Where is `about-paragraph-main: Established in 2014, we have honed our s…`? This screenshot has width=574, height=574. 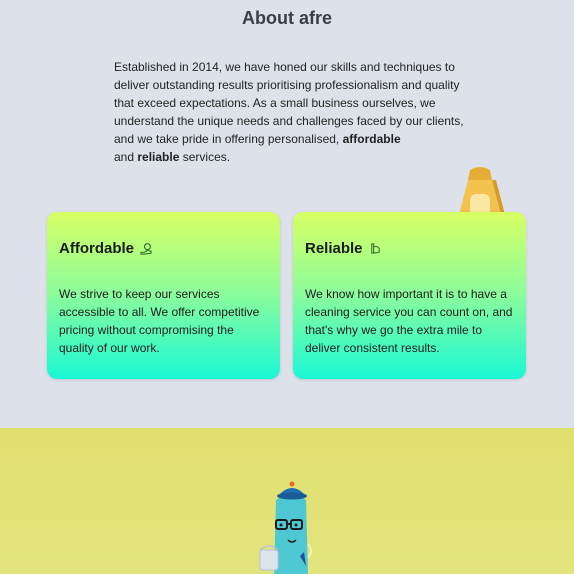
about-paragraph-main: Established in 2014, we have honed our s… is located at coordinates (289, 103).